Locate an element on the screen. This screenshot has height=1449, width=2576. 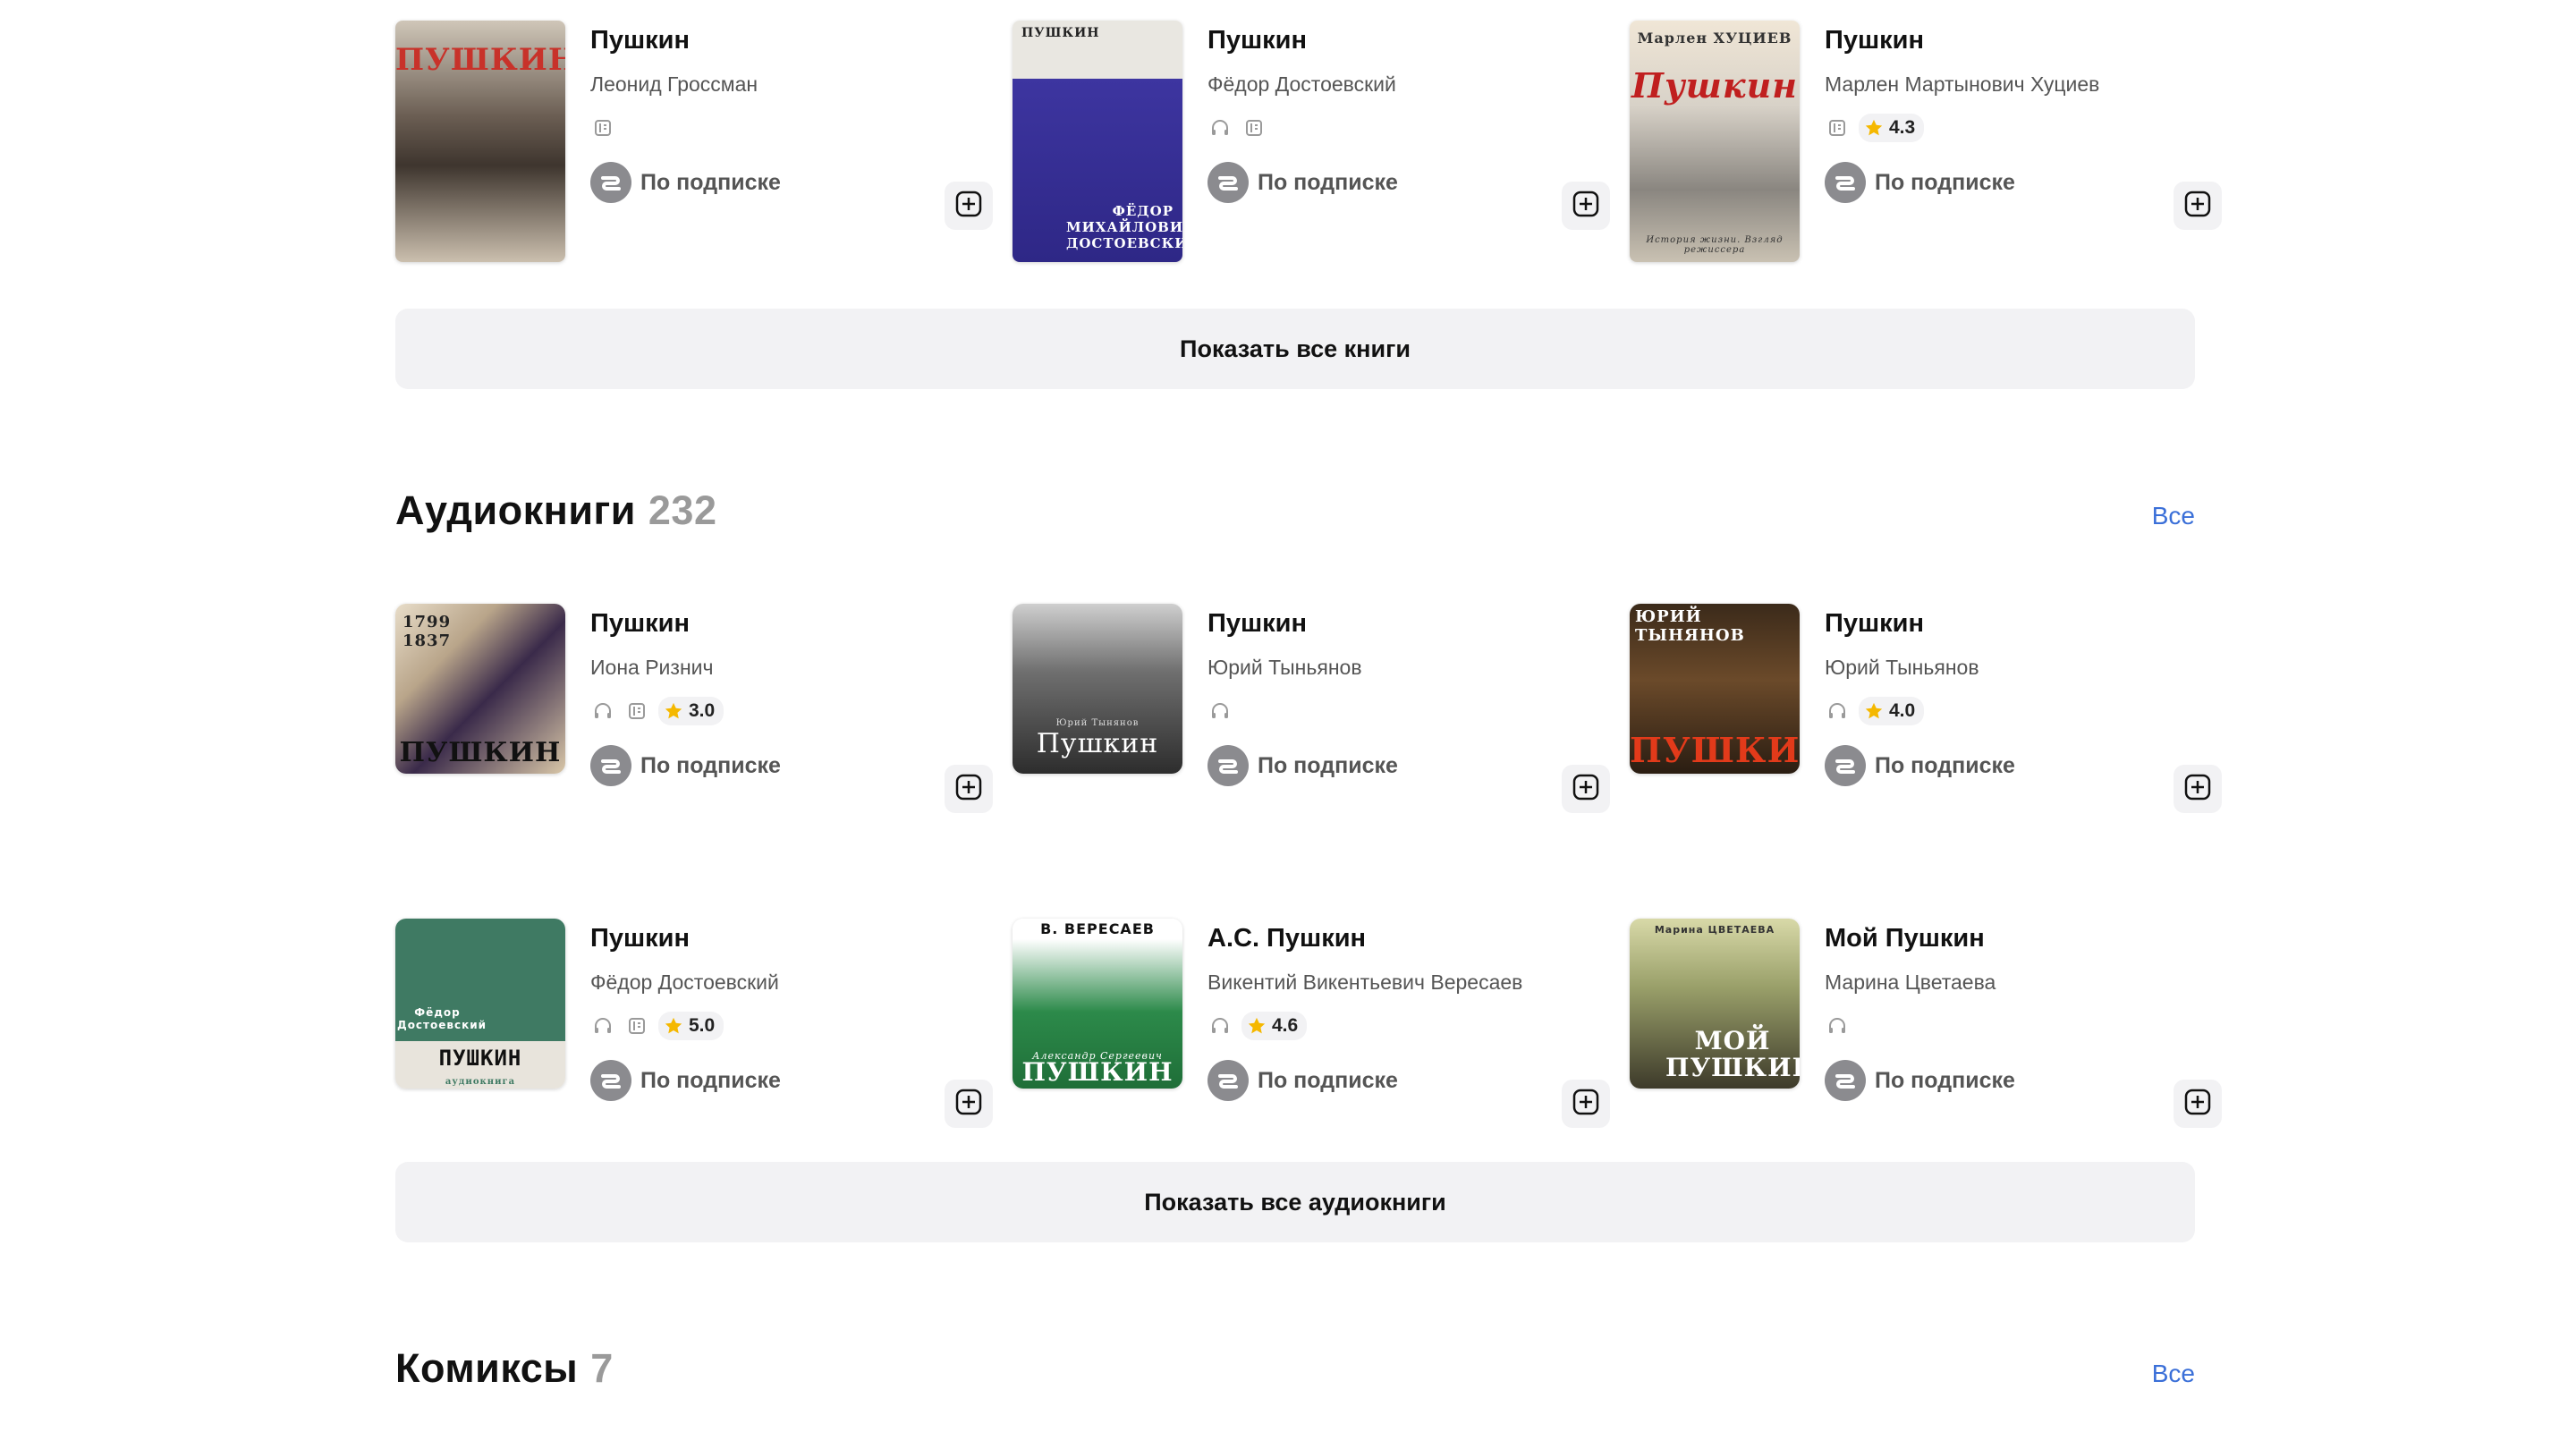
audiobook-title: А.С. Пушкин is located at coordinates (1395, 938).